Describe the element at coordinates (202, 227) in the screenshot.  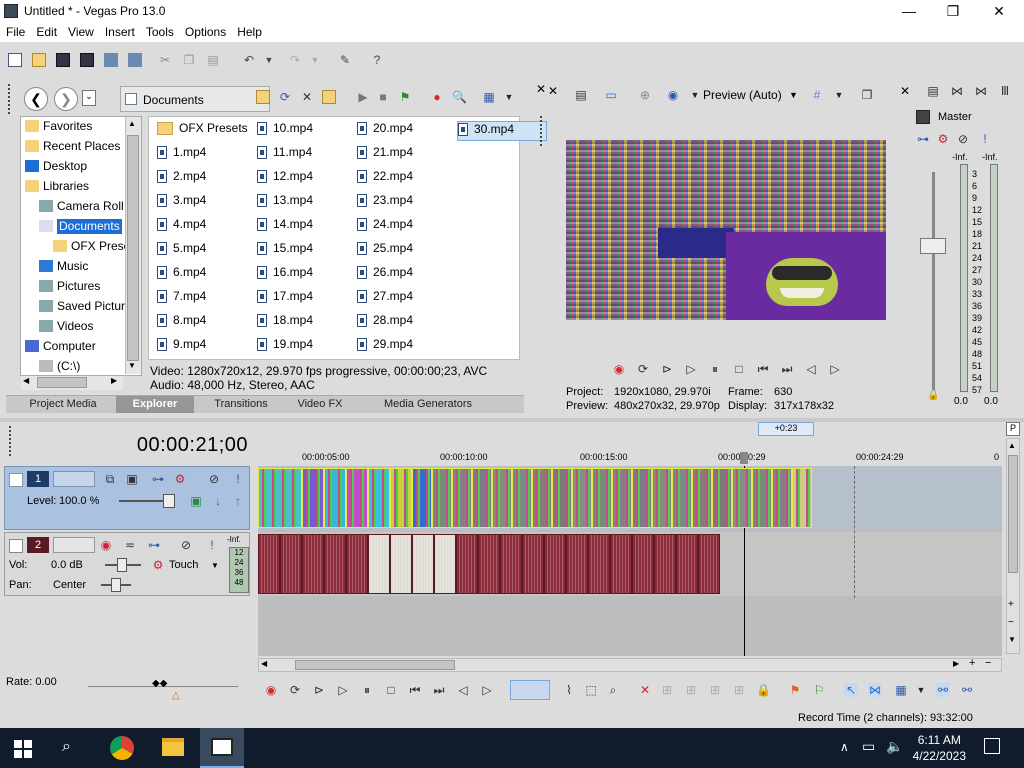
I see `file-item: 4.mp4` at that location.